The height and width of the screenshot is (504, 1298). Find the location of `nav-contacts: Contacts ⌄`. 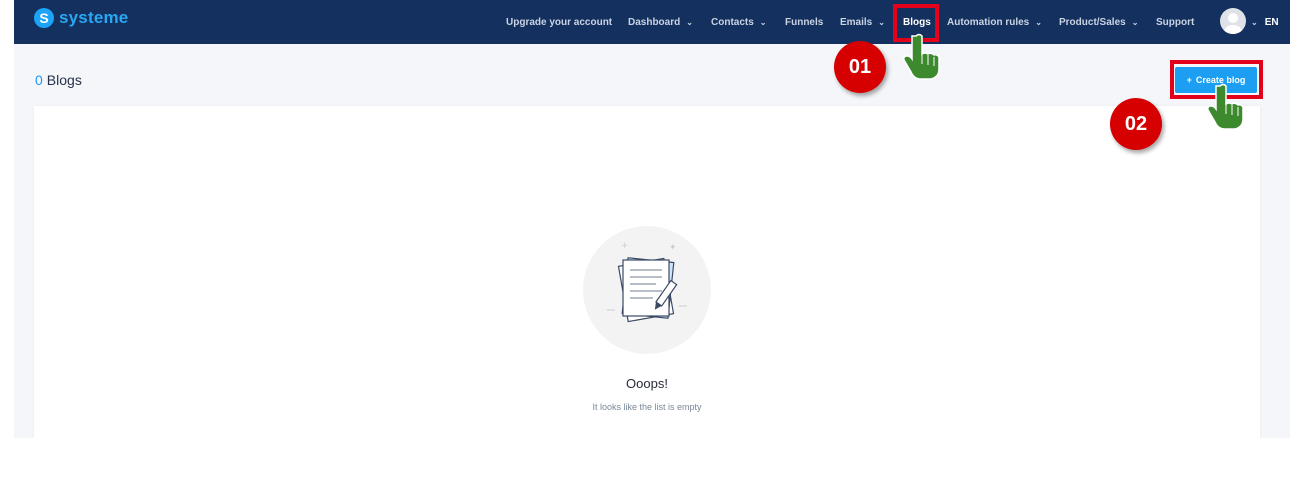

nav-contacts: Contacts ⌄ is located at coordinates (739, 22).